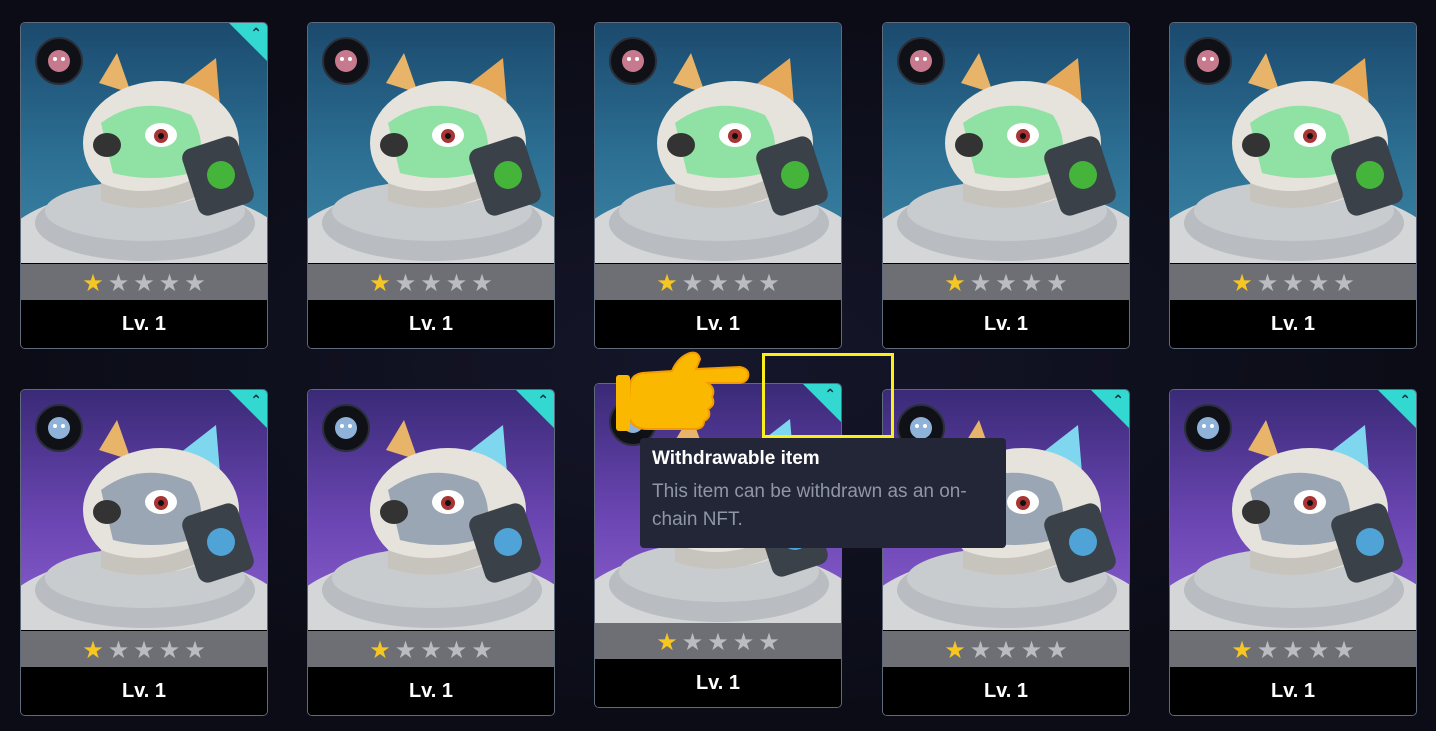 This screenshot has width=1436, height=731. Describe the element at coordinates (736, 458) in the screenshot. I see `tooltip-title: Withdrawable item` at that location.